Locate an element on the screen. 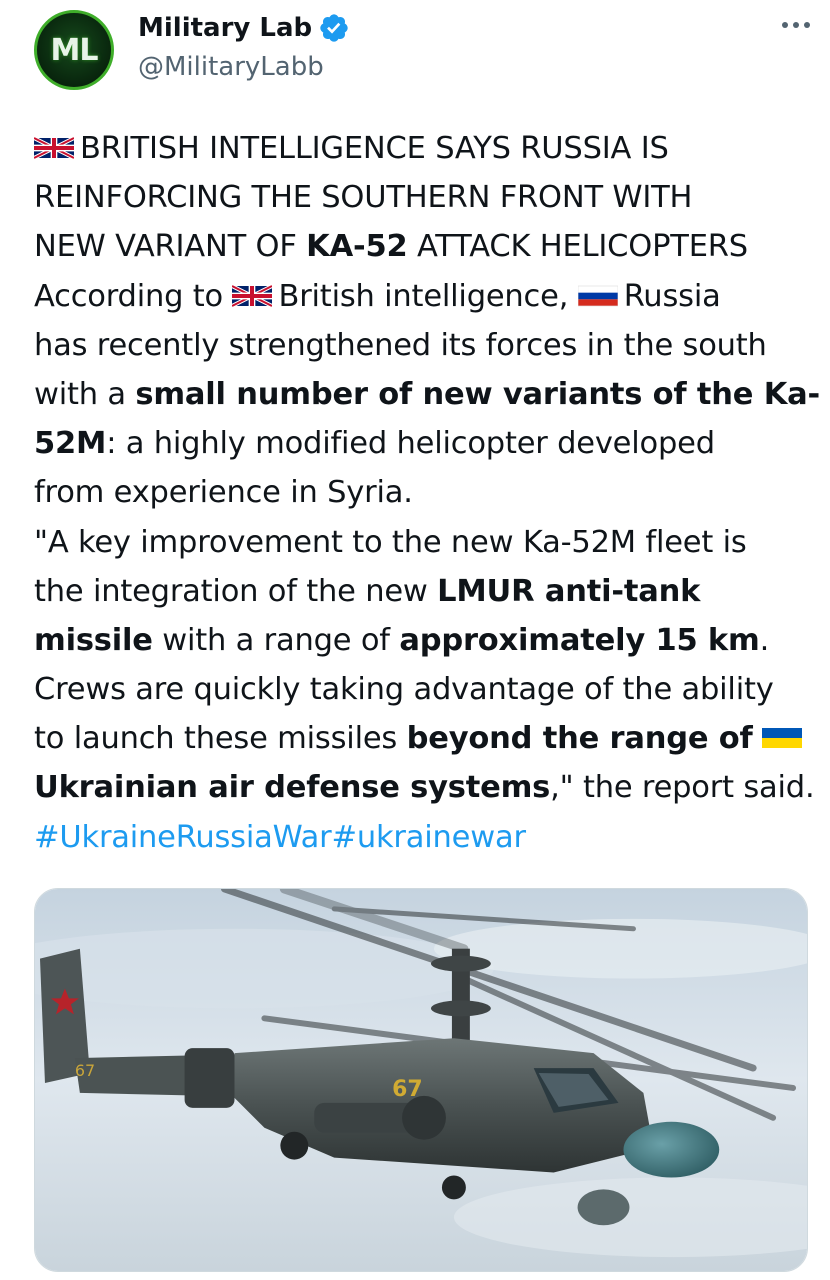  text-segment: REINFORCING THE SOUTHERN FRONT WITH is located at coordinates (363, 198).